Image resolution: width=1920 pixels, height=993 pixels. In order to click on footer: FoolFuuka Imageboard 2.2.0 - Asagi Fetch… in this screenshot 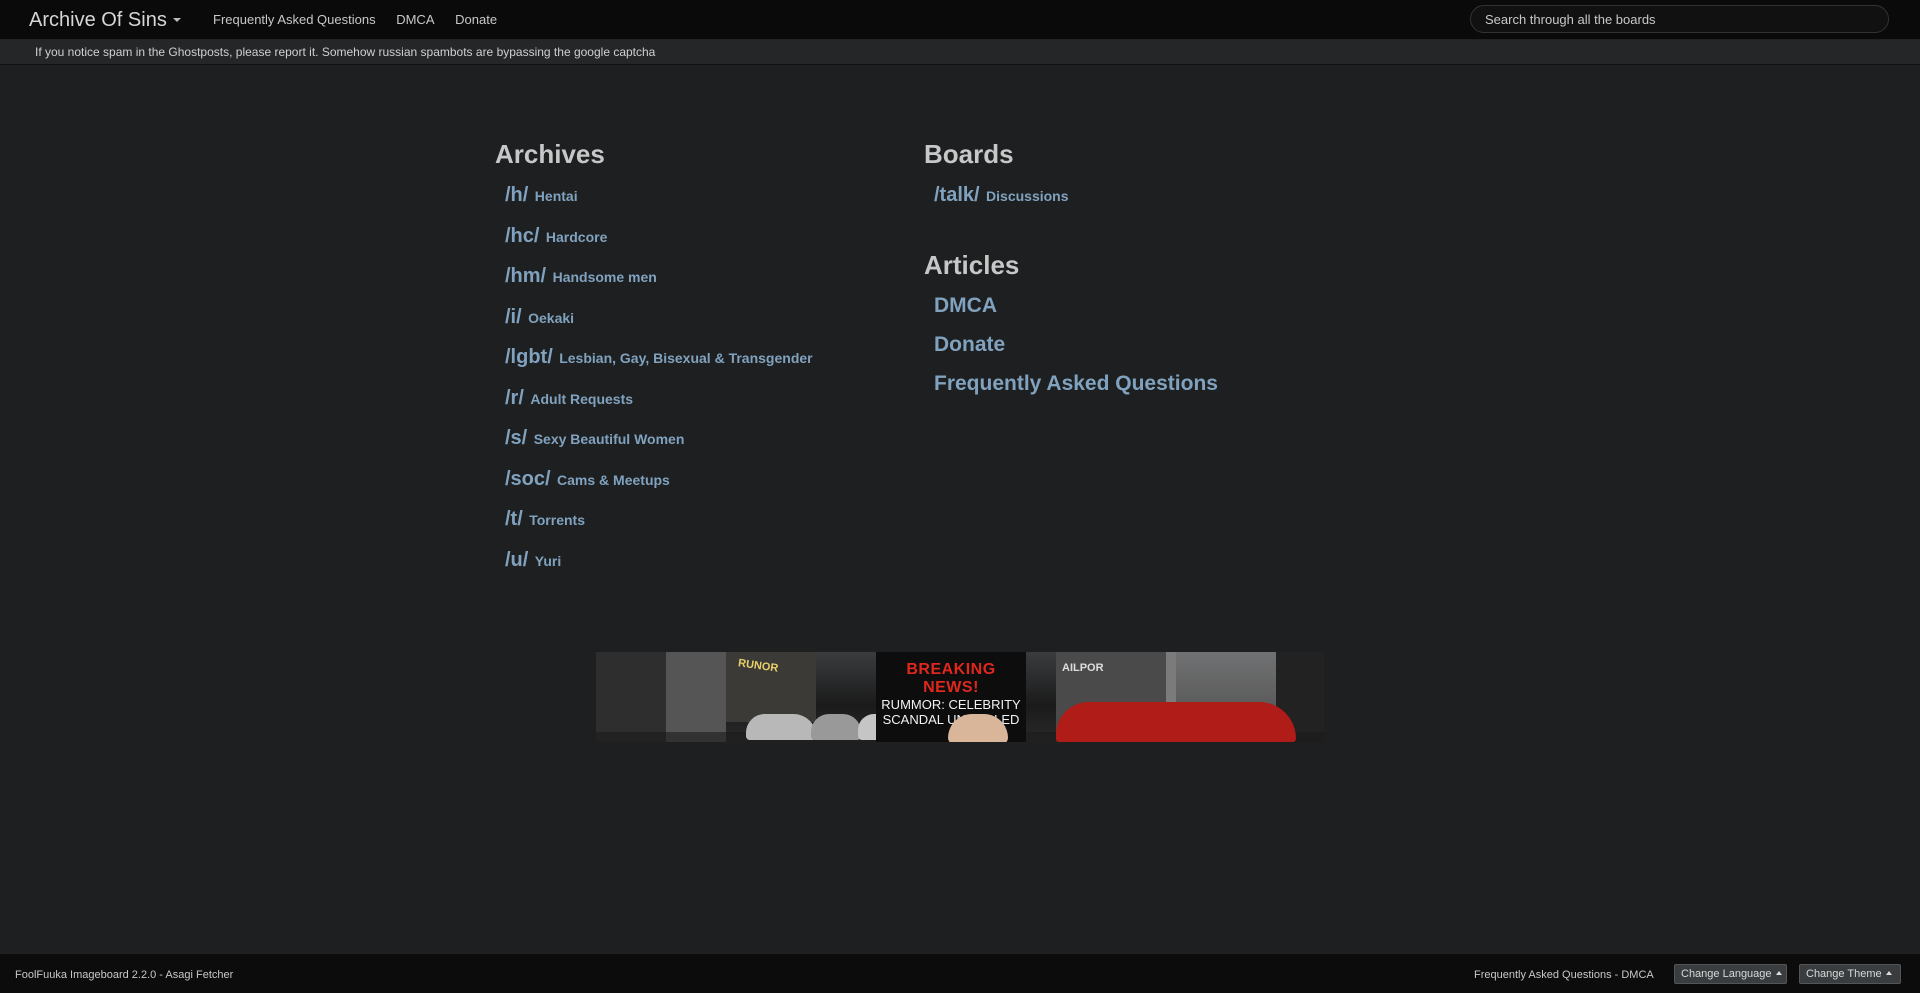, I will do `click(960, 973)`.